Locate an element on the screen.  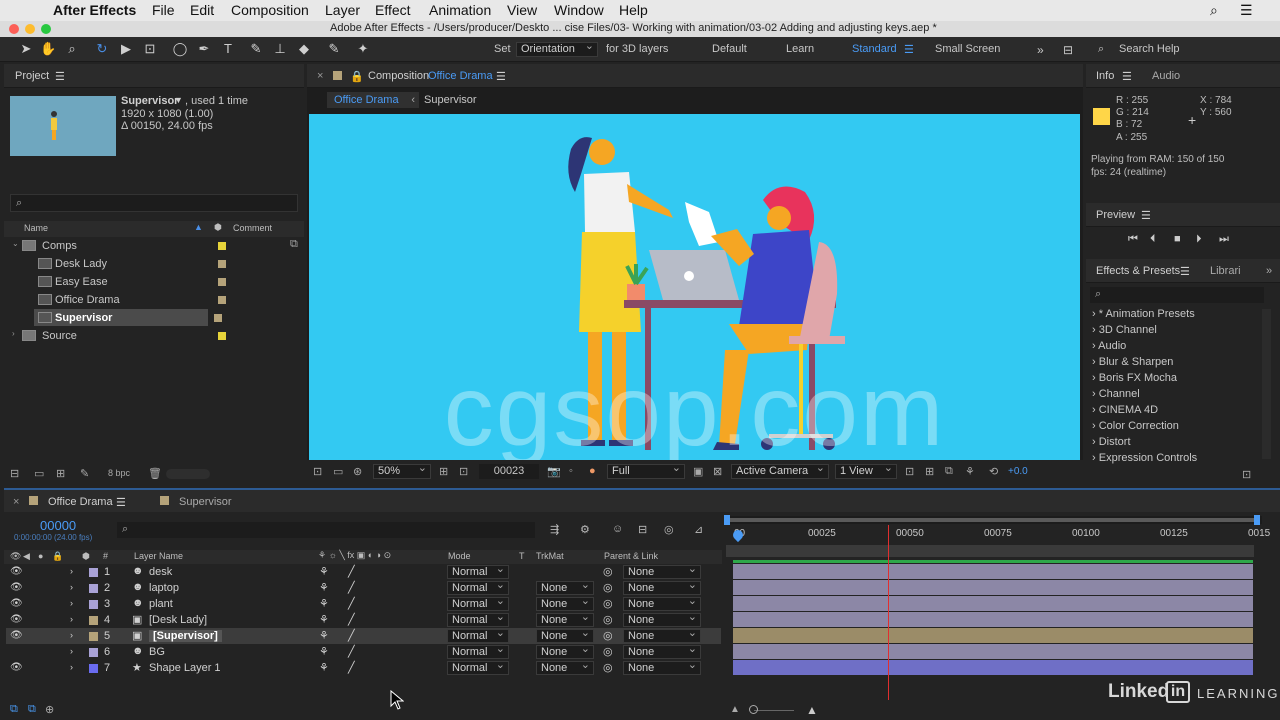
new-composition-icon: ⊞ is located at coordinates (60, 473).